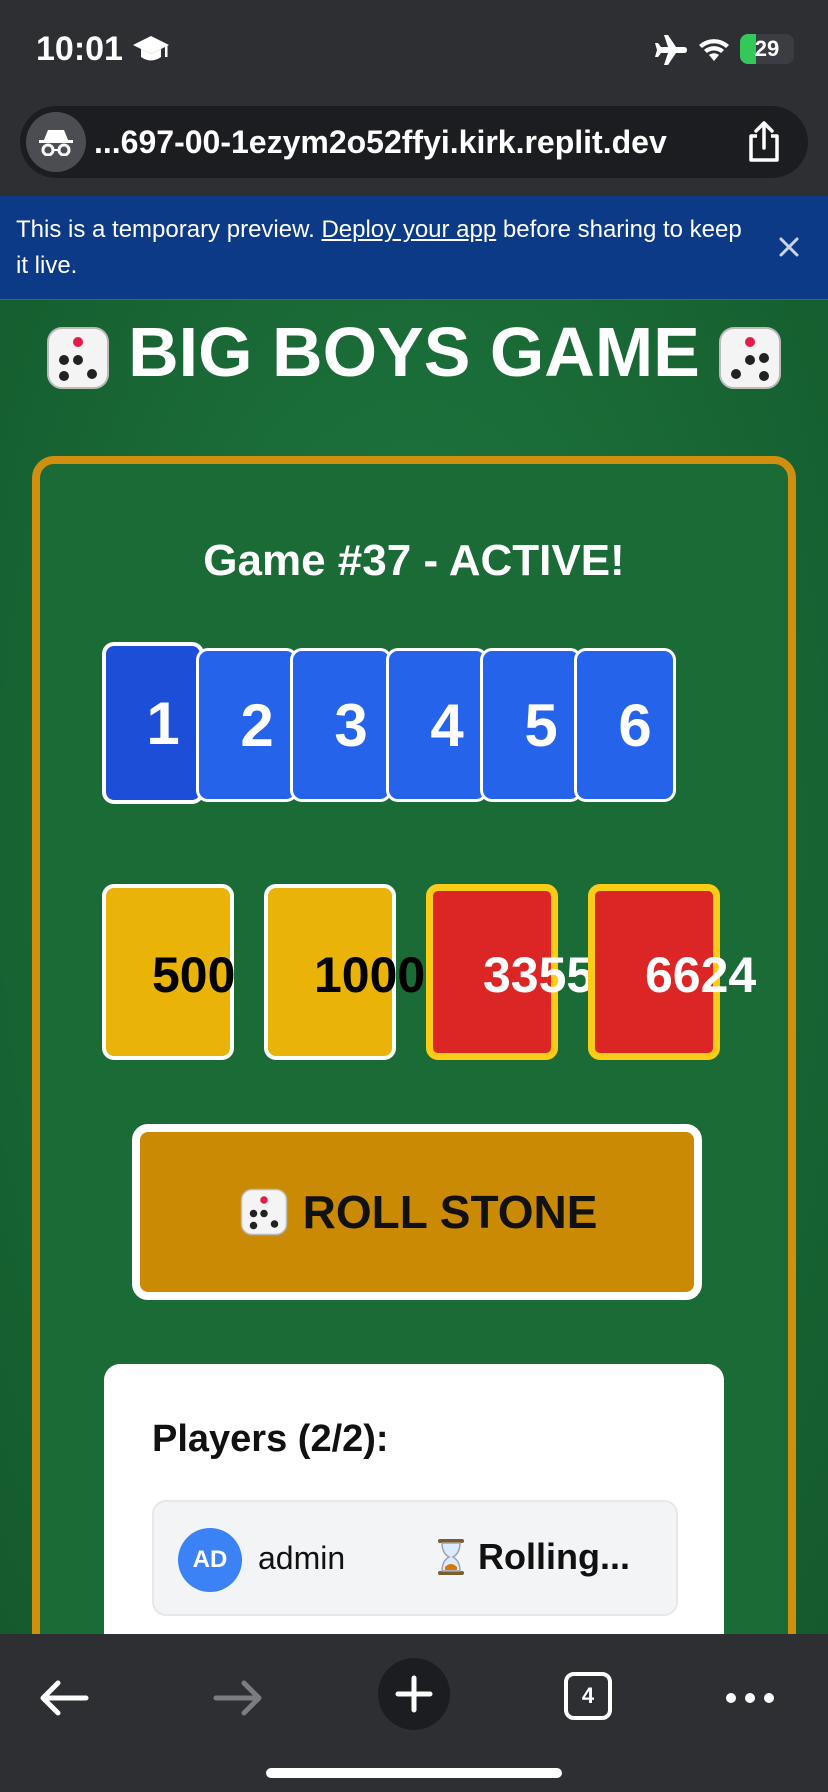 This screenshot has width=828, height=1792. What do you see at coordinates (671, 50) in the screenshot?
I see `airplane-mode-icon` at bounding box center [671, 50].